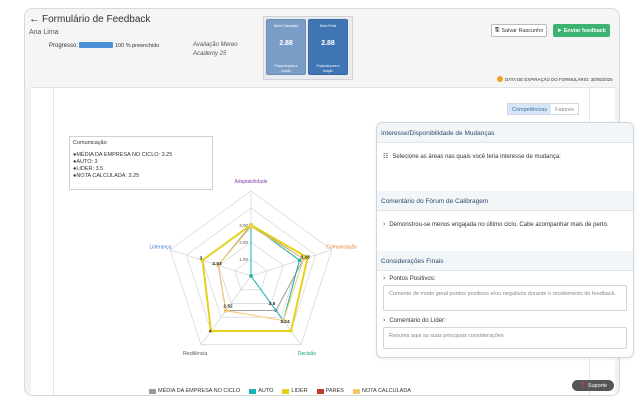  I want to click on legend-item: LIDER, so click(295, 391).